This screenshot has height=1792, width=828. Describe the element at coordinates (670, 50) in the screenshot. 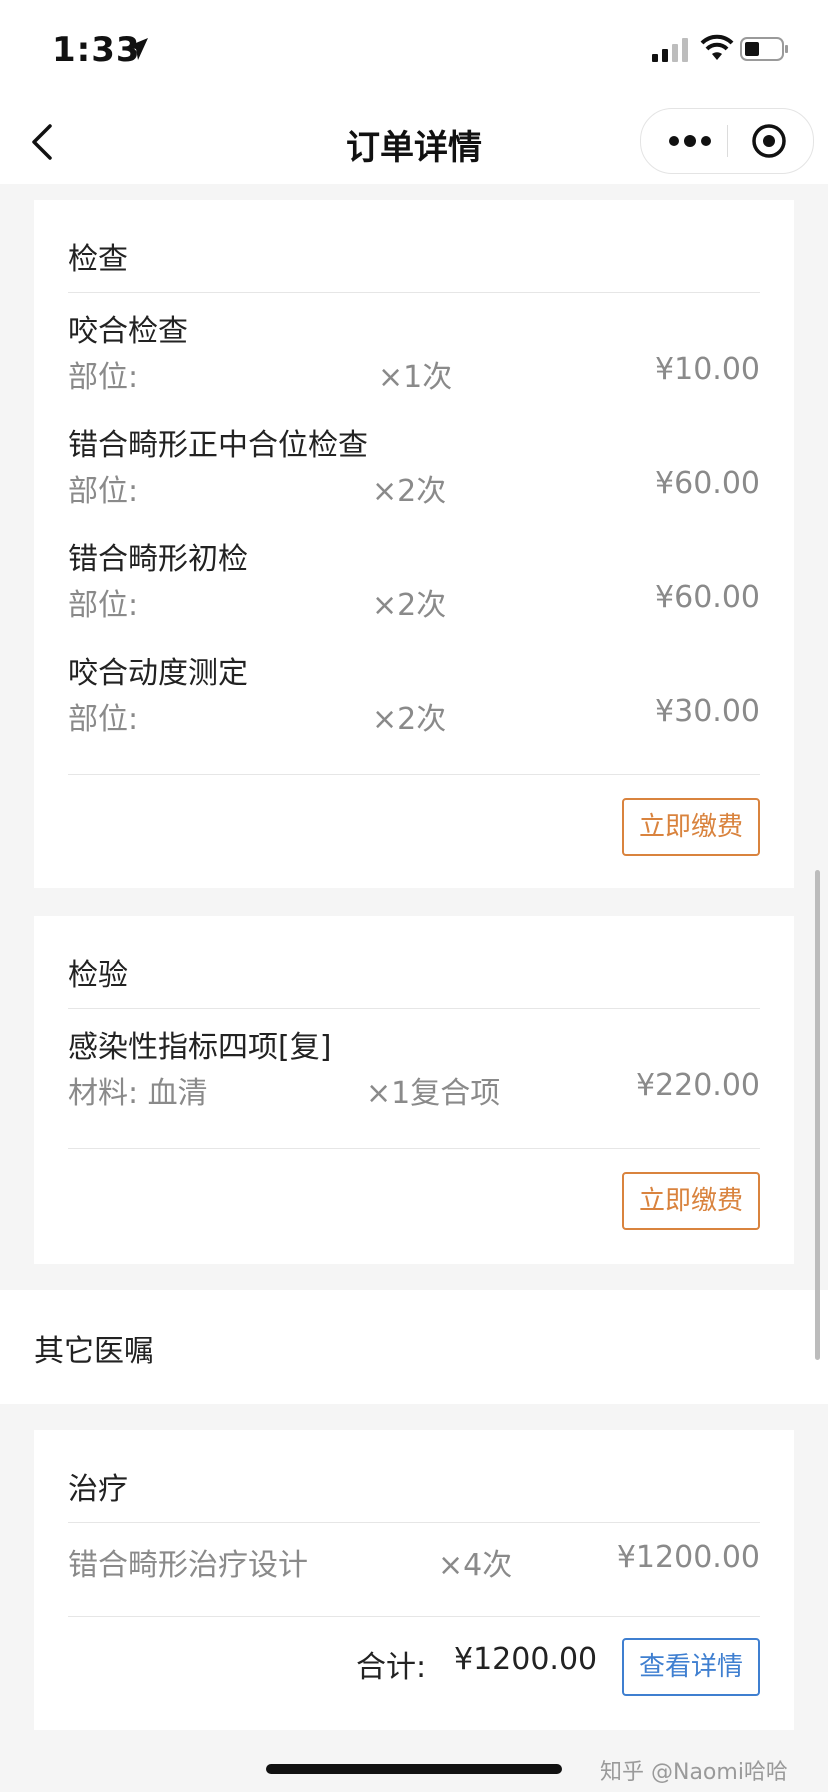

I see `cellular-signal-icon` at that location.